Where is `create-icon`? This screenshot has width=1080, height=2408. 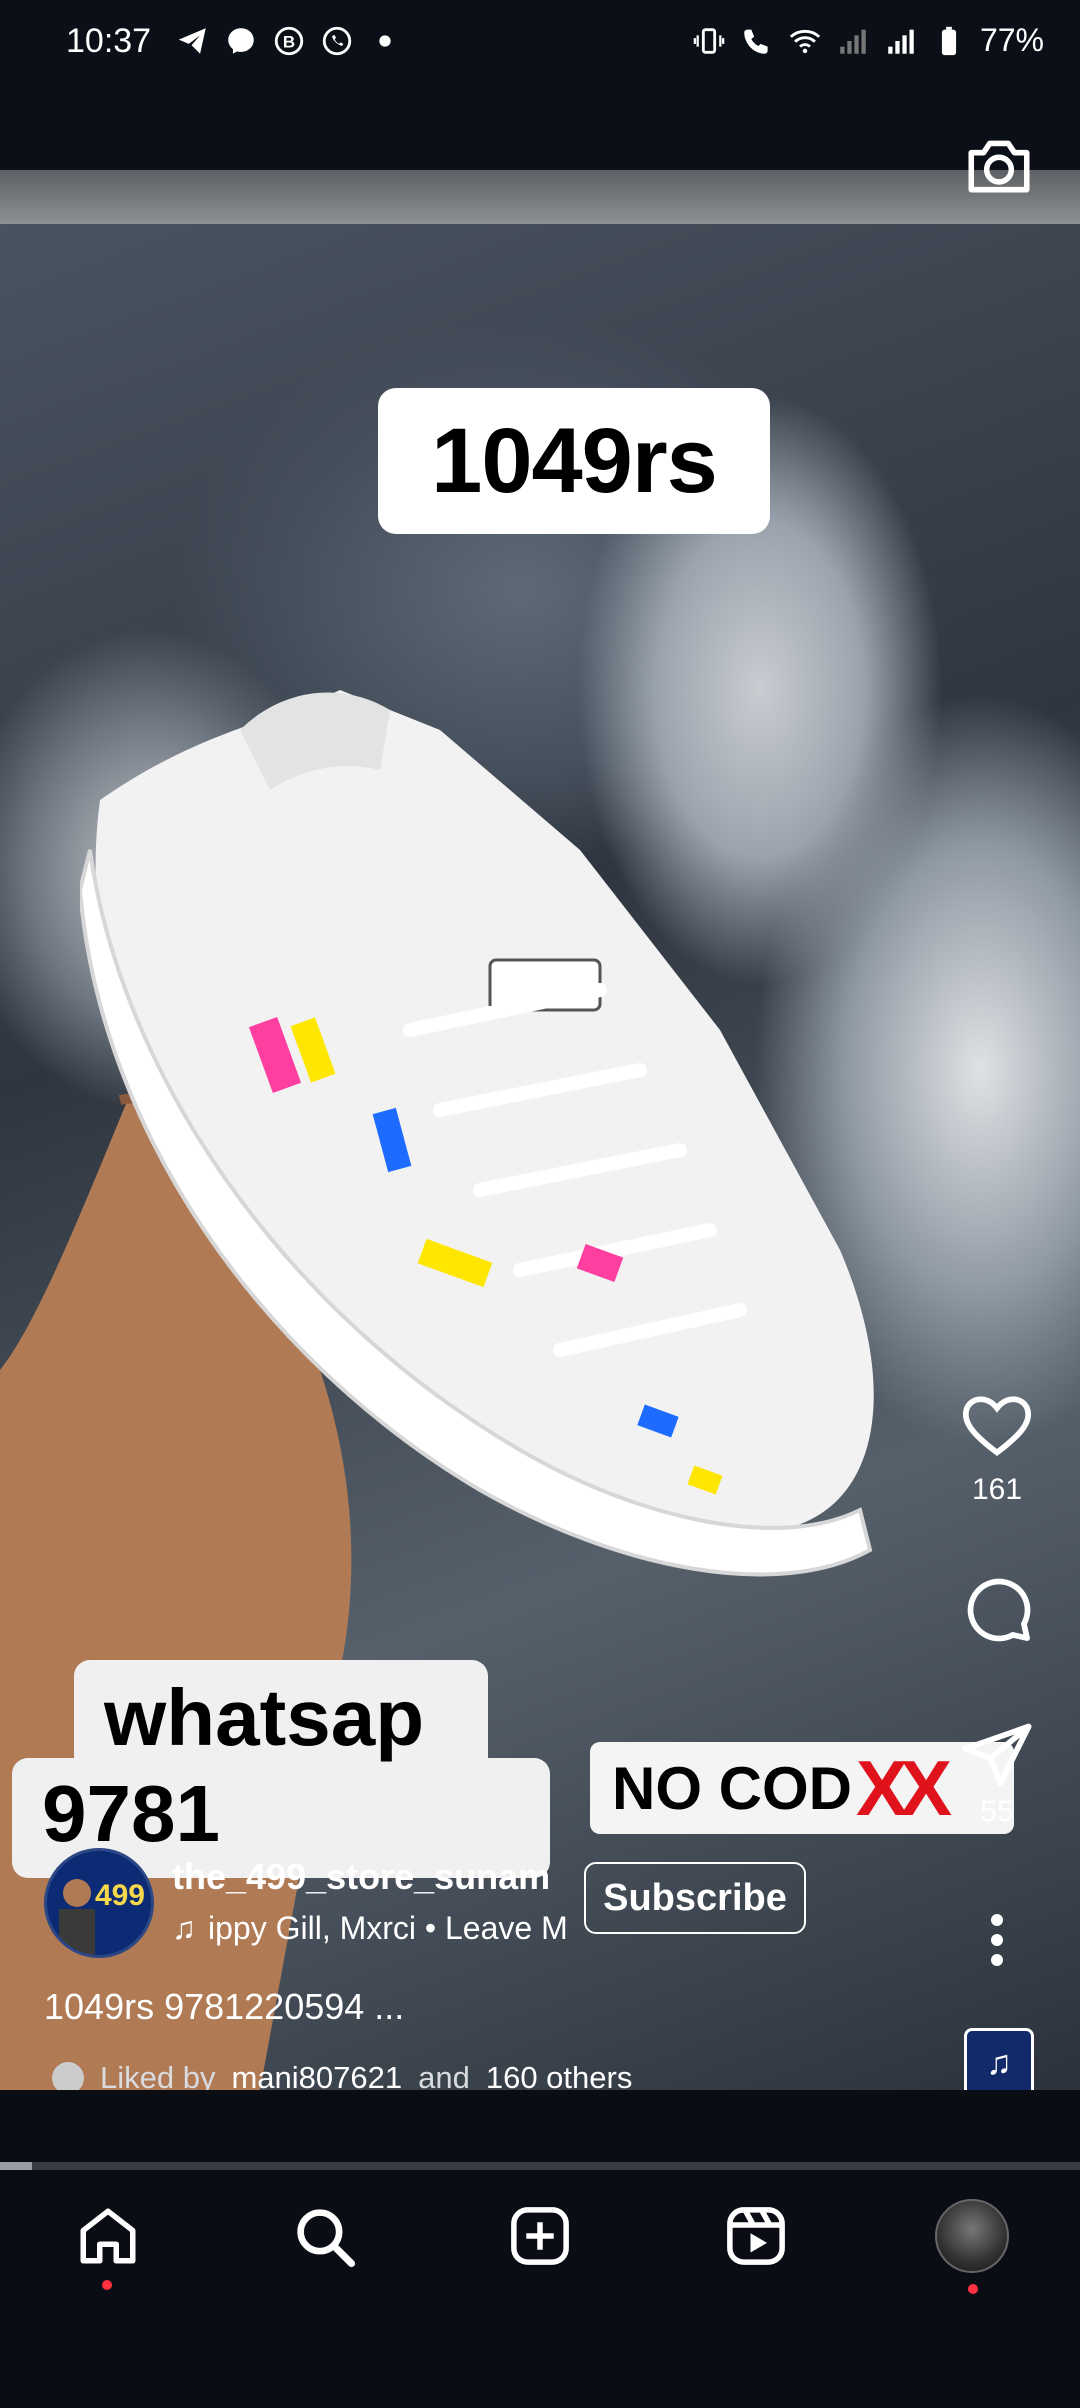
create-icon is located at coordinates (540, 2236).